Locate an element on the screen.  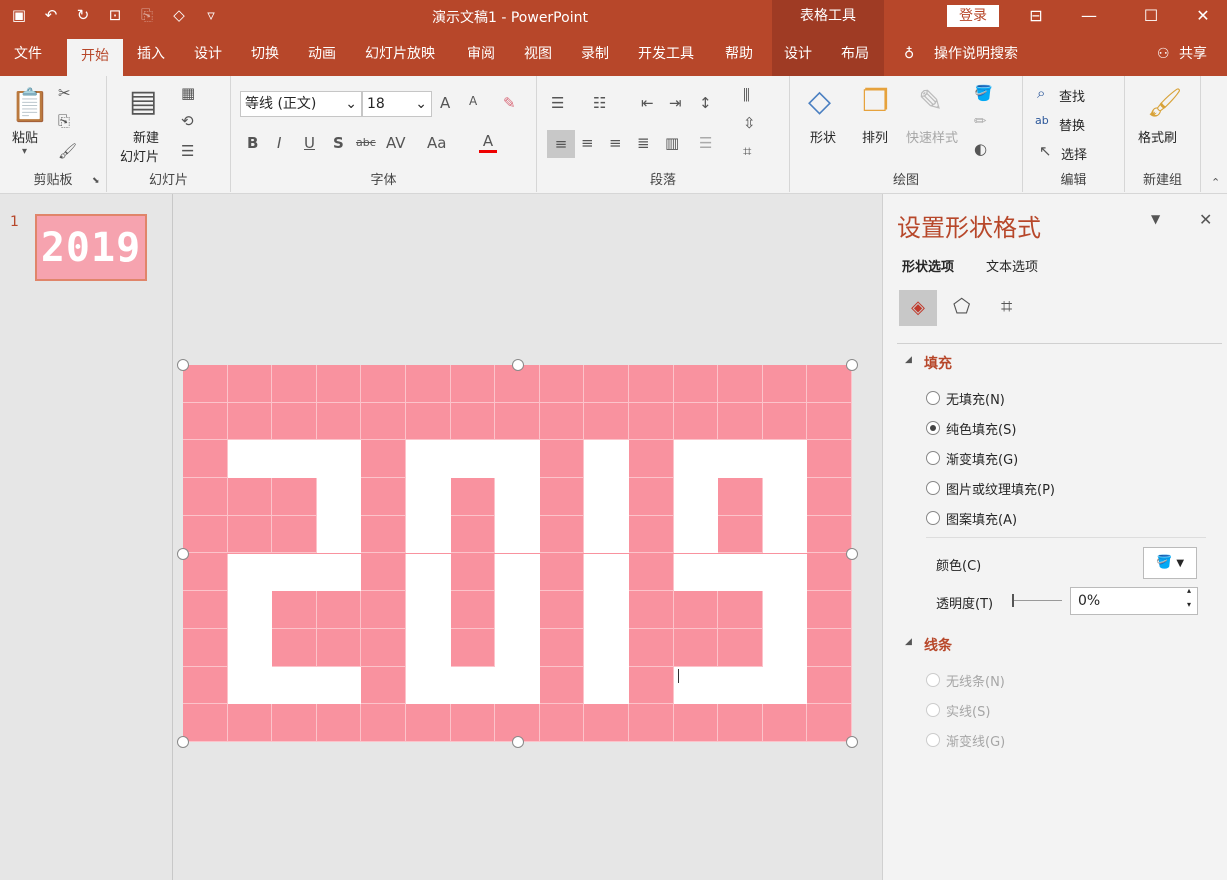
shadow-button: S is located at coordinates (338, 143).